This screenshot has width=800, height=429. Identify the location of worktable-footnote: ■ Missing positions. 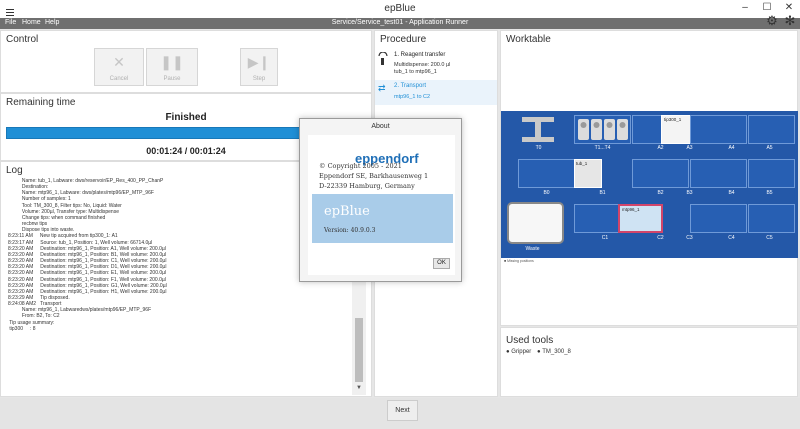
(519, 261).